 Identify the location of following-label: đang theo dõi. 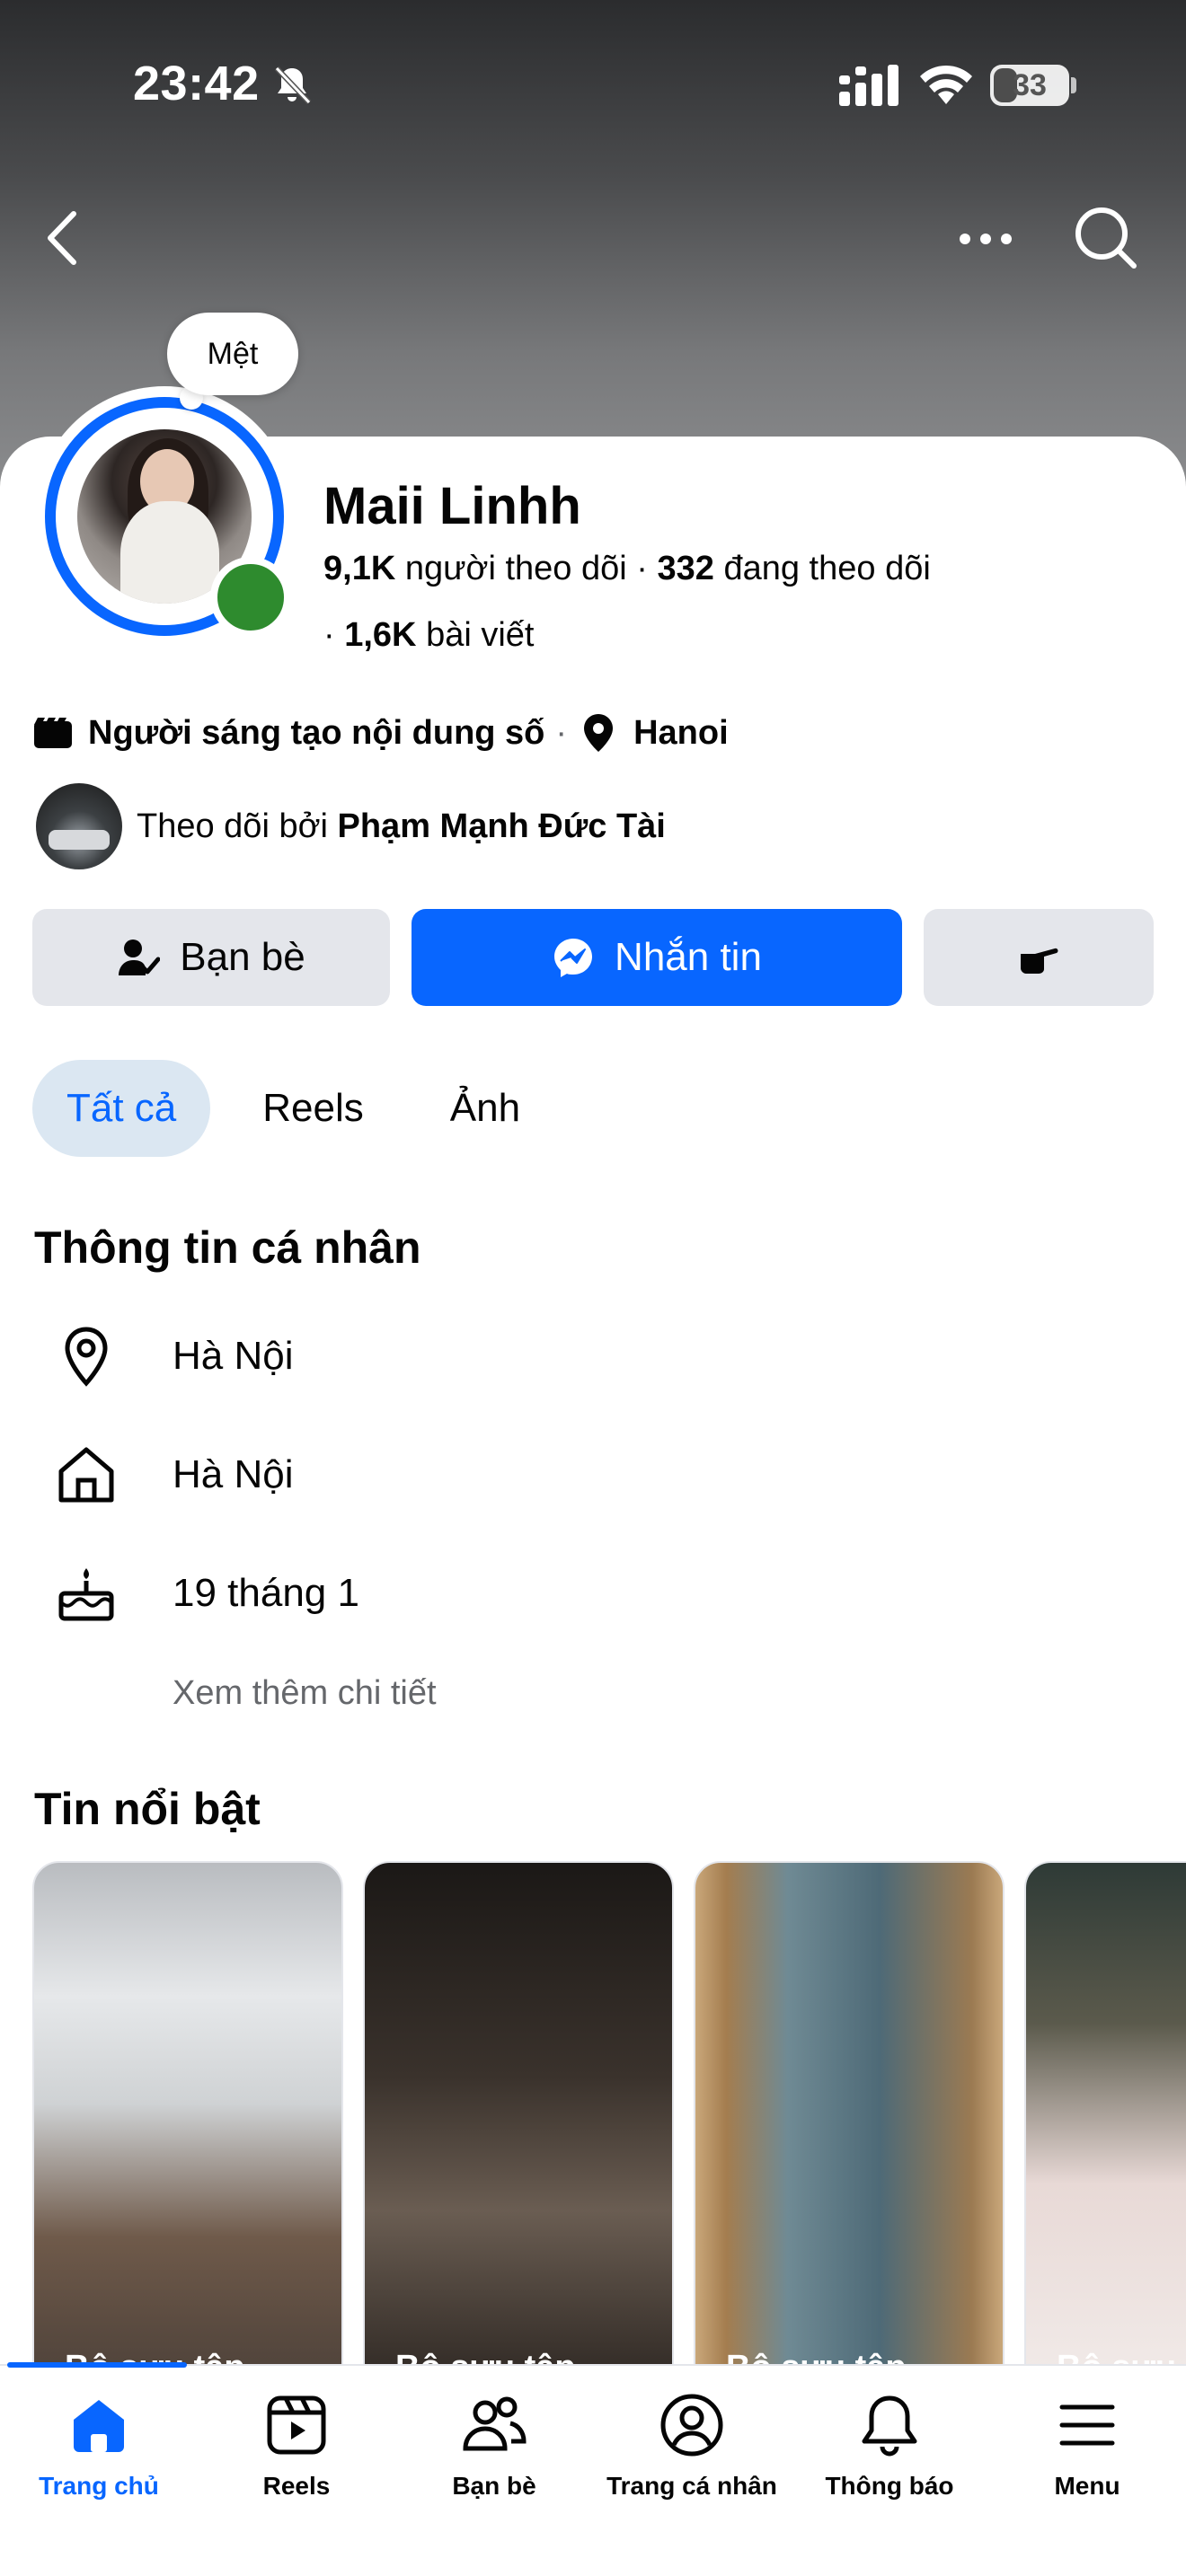
(826, 568).